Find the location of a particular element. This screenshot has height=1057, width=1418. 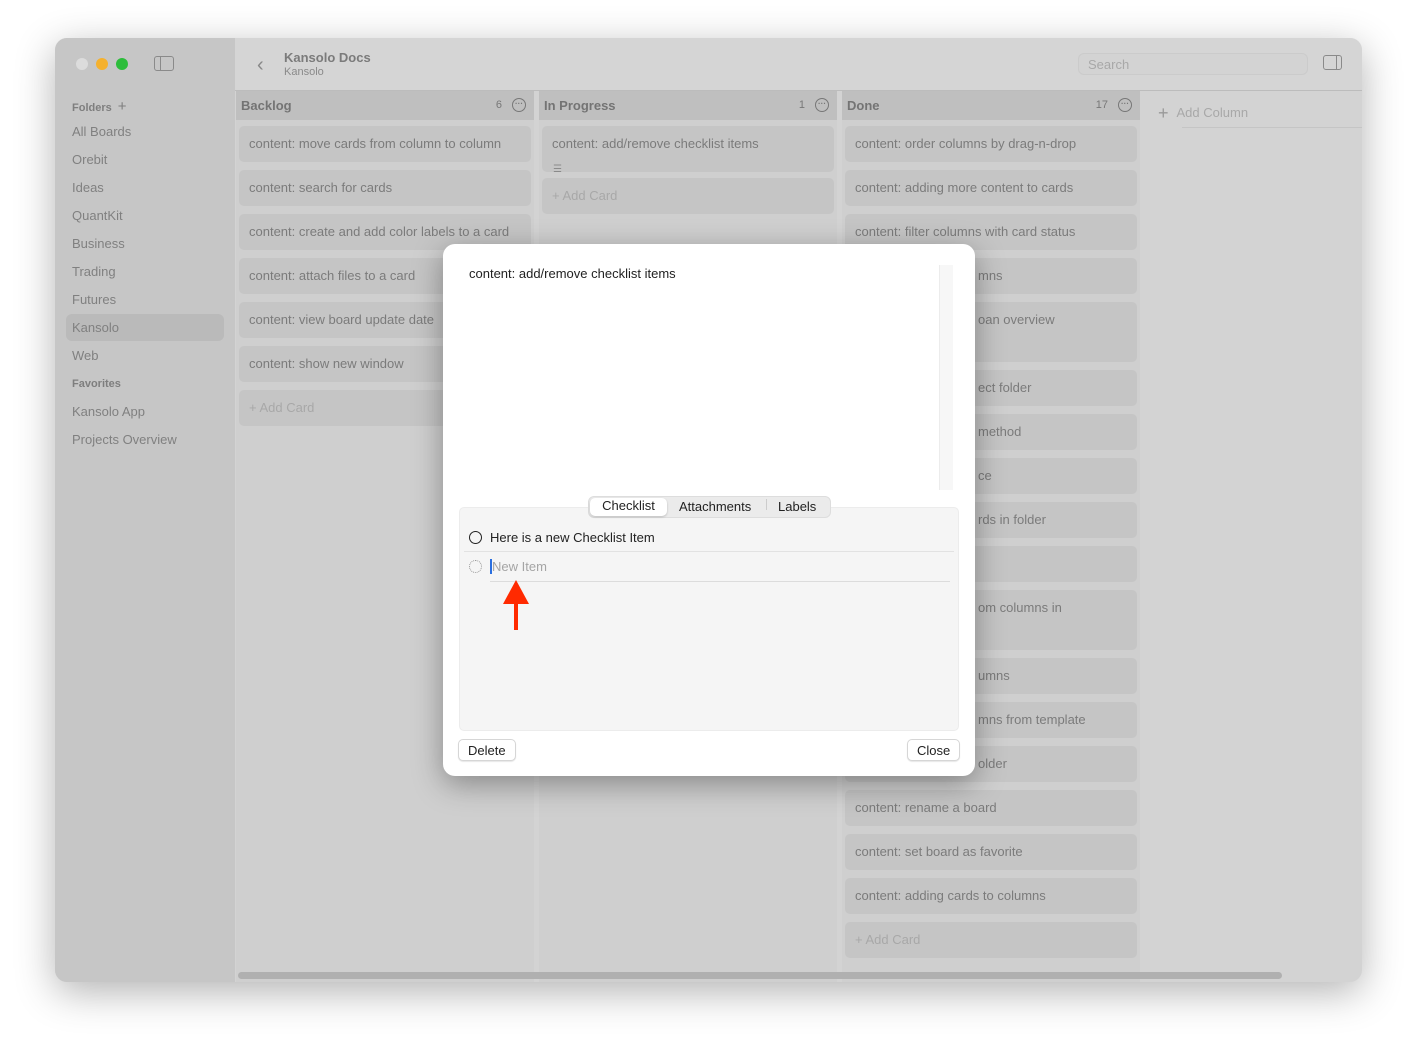

card-count: 1 is located at coordinates (801, 105).